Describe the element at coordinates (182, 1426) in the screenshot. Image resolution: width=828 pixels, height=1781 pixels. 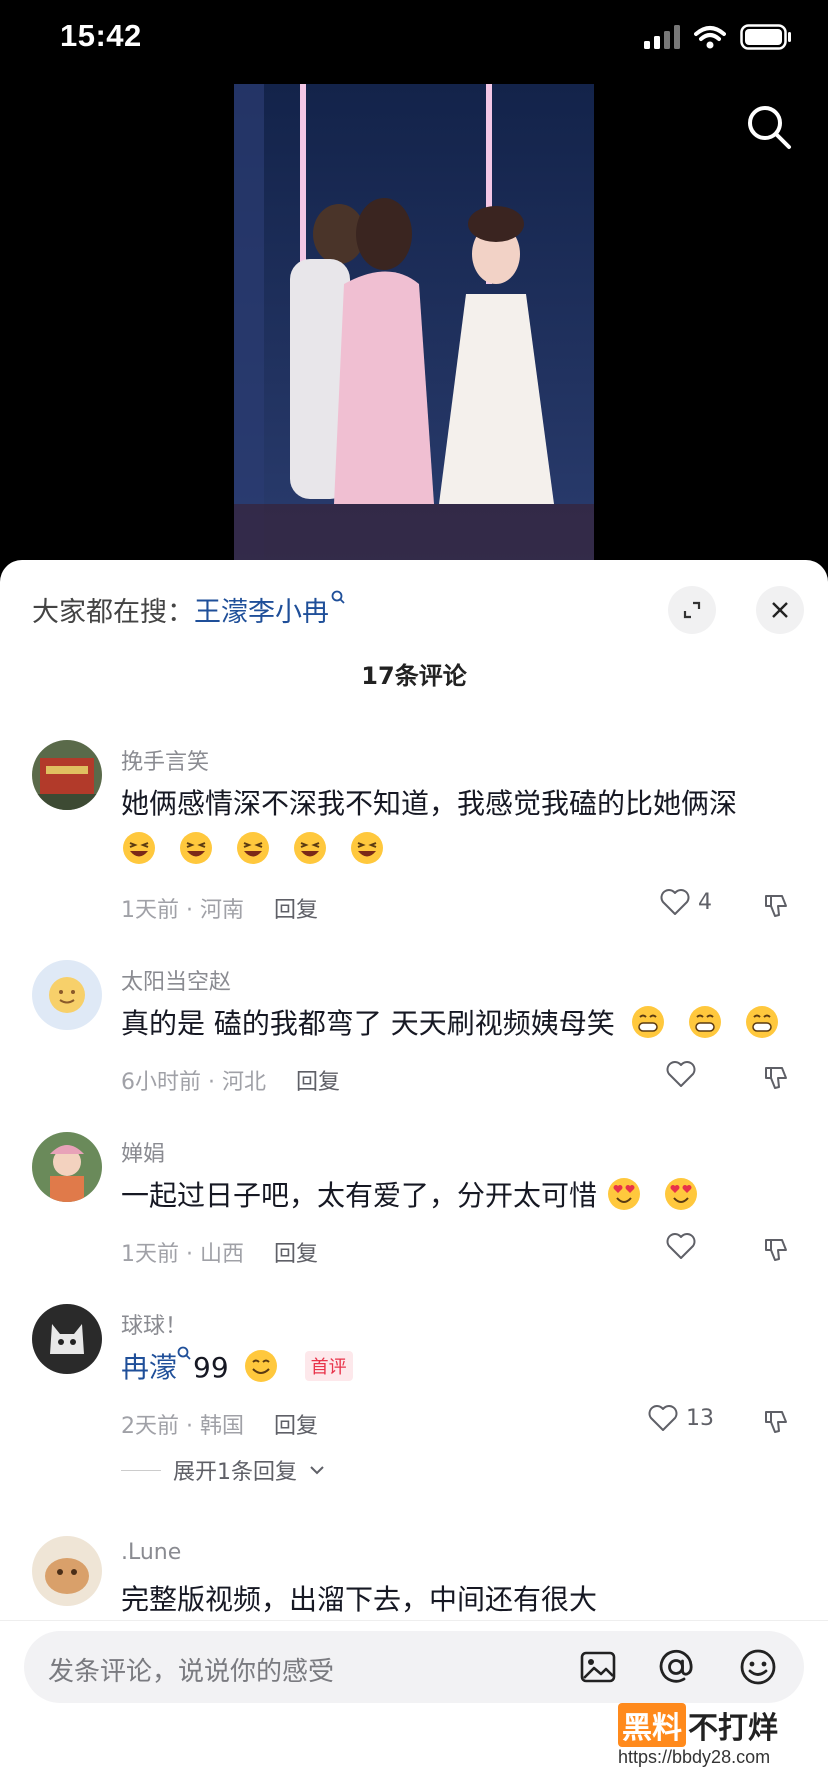
I see `comment-time-location: 2天前 · 韩国` at that location.